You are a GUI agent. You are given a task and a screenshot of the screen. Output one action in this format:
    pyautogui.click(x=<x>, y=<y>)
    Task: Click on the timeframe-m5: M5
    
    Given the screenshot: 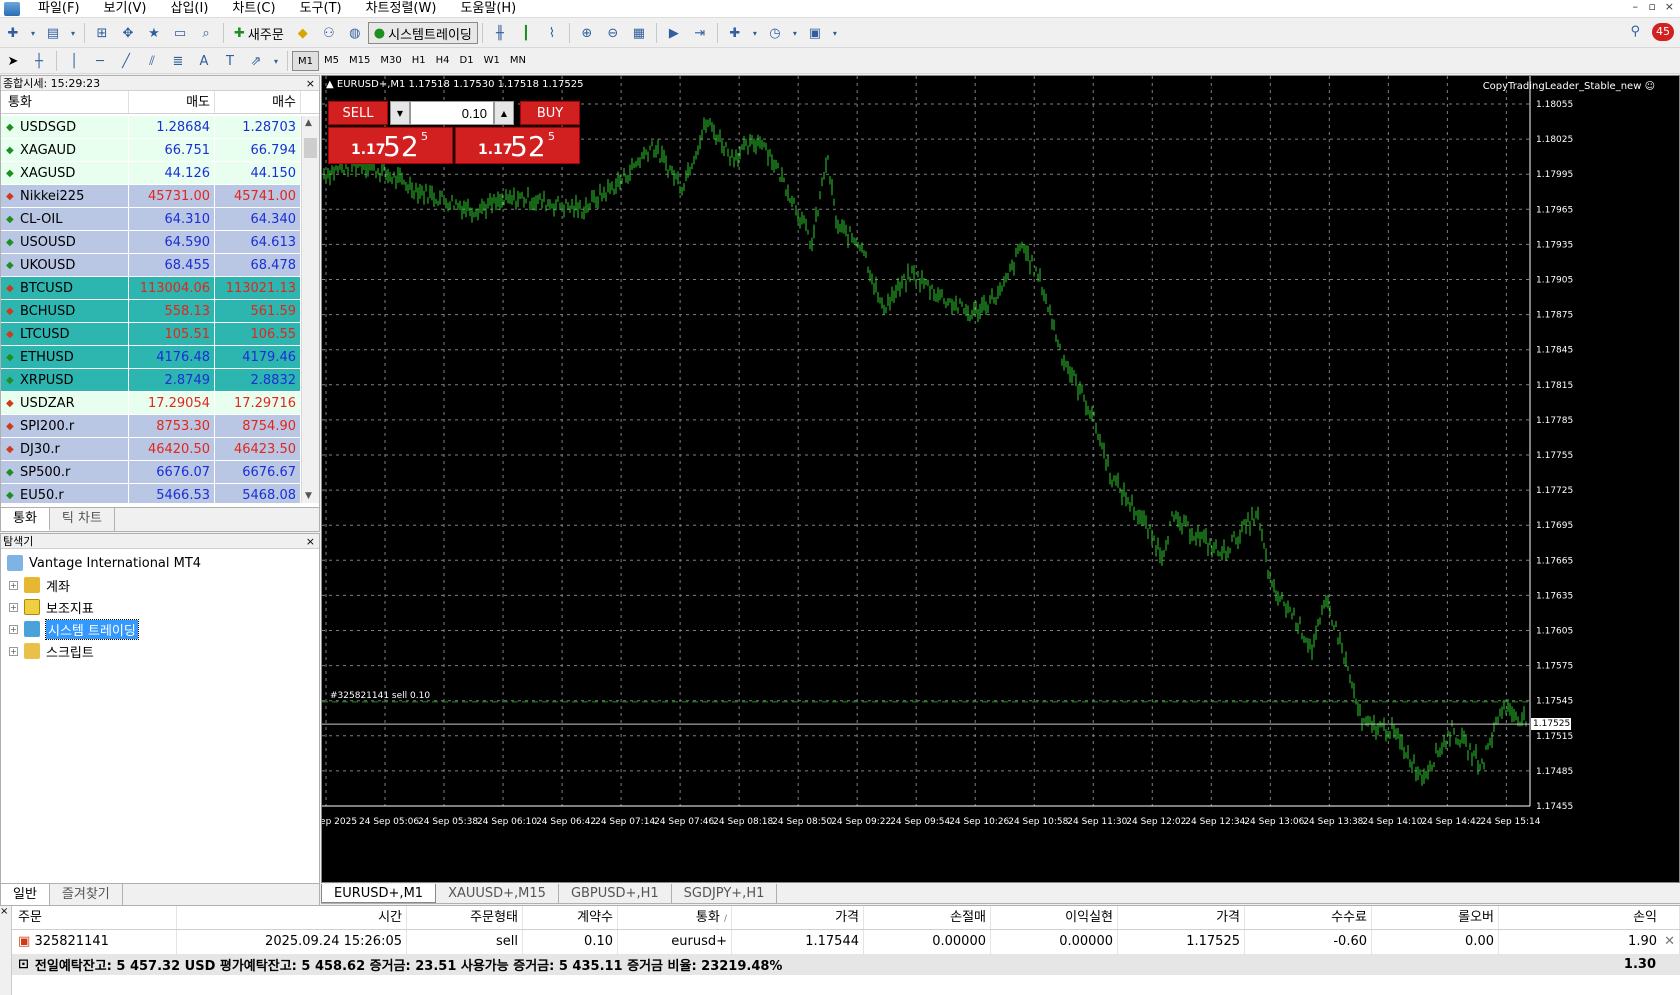 What is the action you would take?
    pyautogui.click(x=331, y=61)
    